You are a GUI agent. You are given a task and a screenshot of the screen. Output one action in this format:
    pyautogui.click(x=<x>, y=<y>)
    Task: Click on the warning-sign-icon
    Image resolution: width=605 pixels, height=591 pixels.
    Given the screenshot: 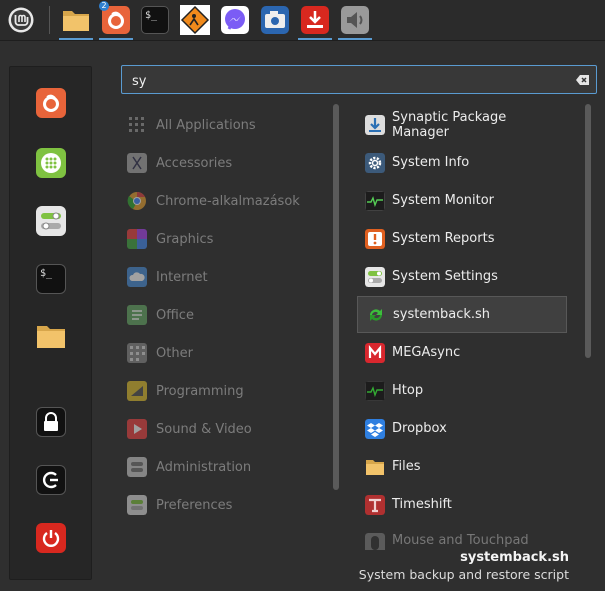 What is the action you would take?
    pyautogui.click(x=195, y=20)
    